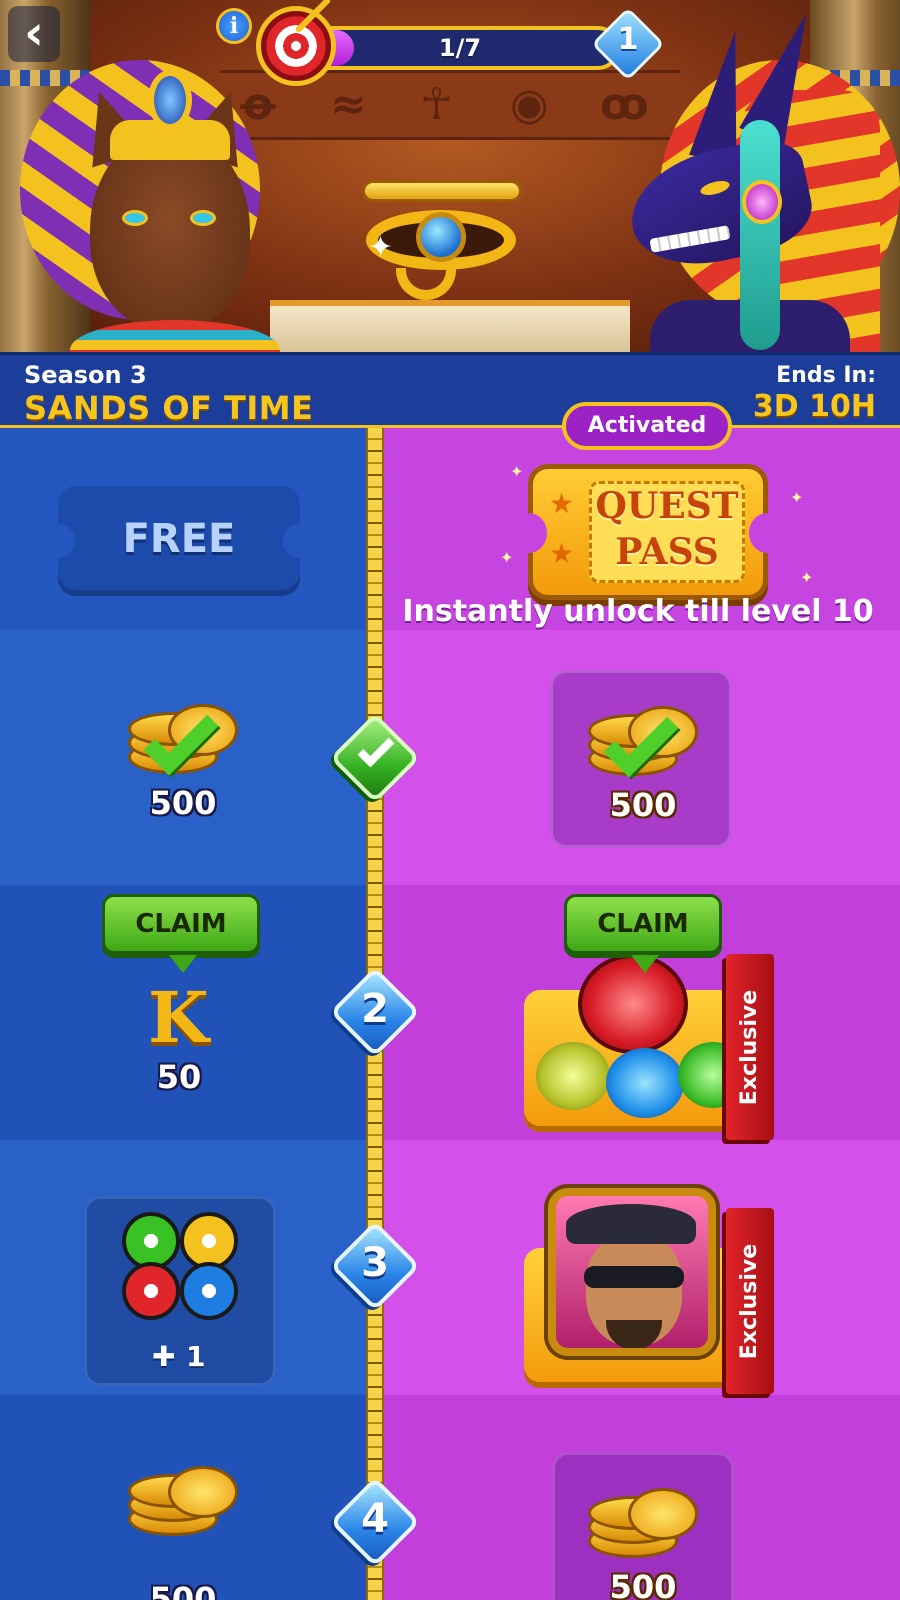  Describe the element at coordinates (638, 611) in the screenshot. I see `quest-pass-caption: Instantly unlock till level 10` at that location.